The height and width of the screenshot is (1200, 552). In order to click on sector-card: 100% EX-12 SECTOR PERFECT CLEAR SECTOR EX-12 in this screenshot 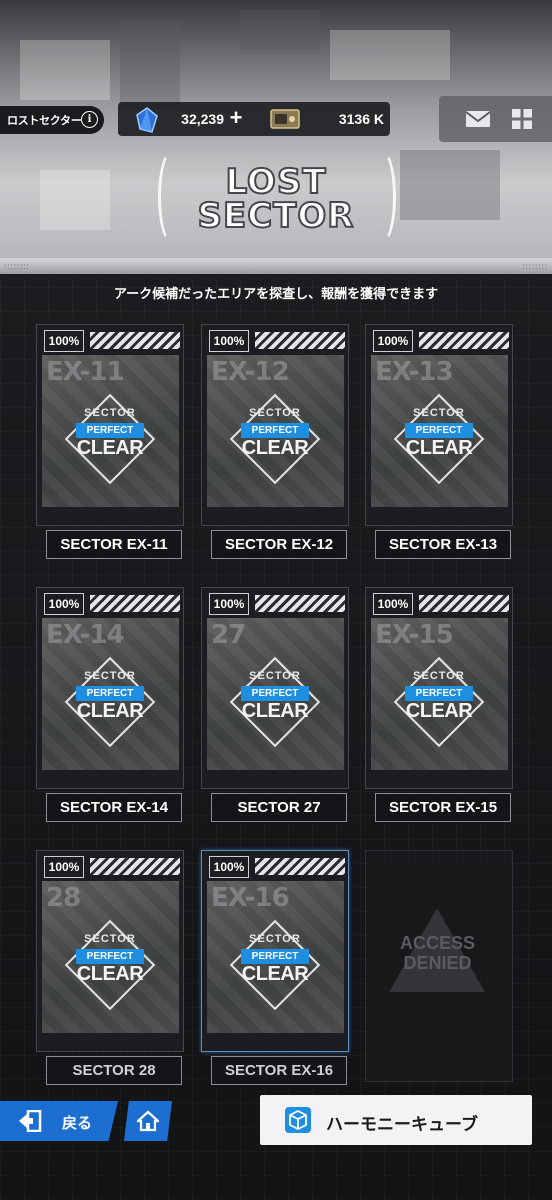, I will do `click(273, 440)`.